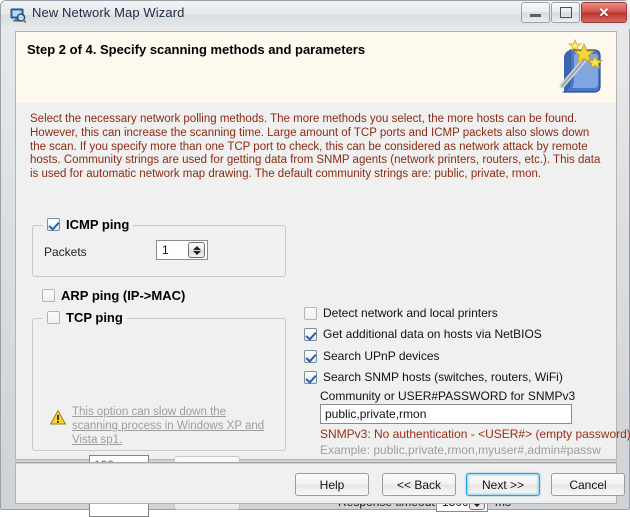  What do you see at coordinates (381, 356) in the screenshot?
I see `upnp-label: Search UPnP devices` at bounding box center [381, 356].